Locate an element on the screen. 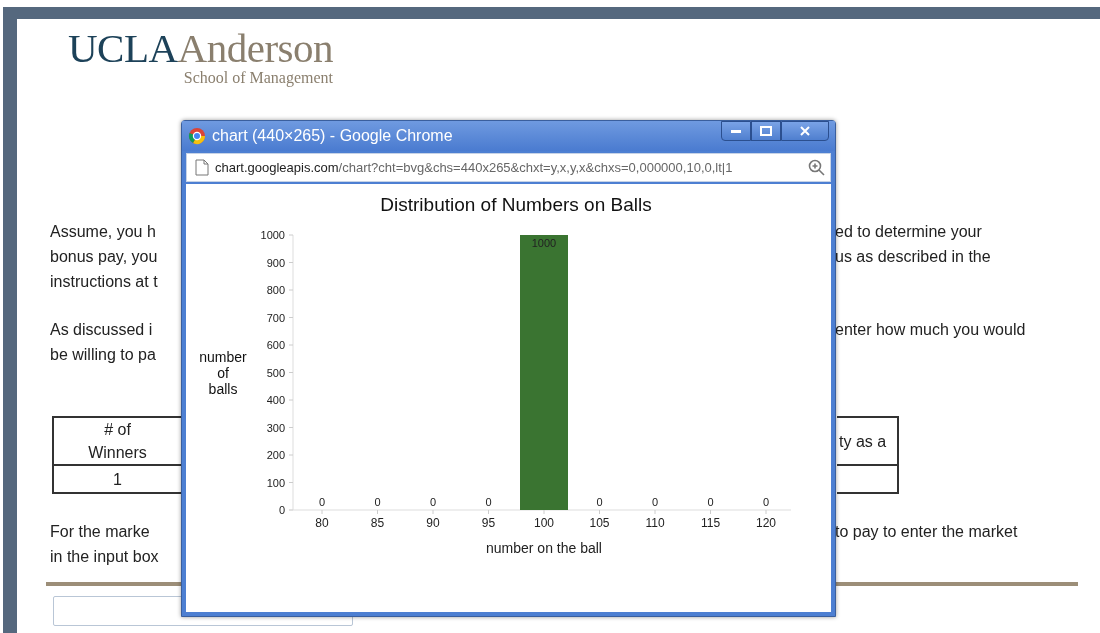  y-tick-label: 300 is located at coordinates (275, 427).